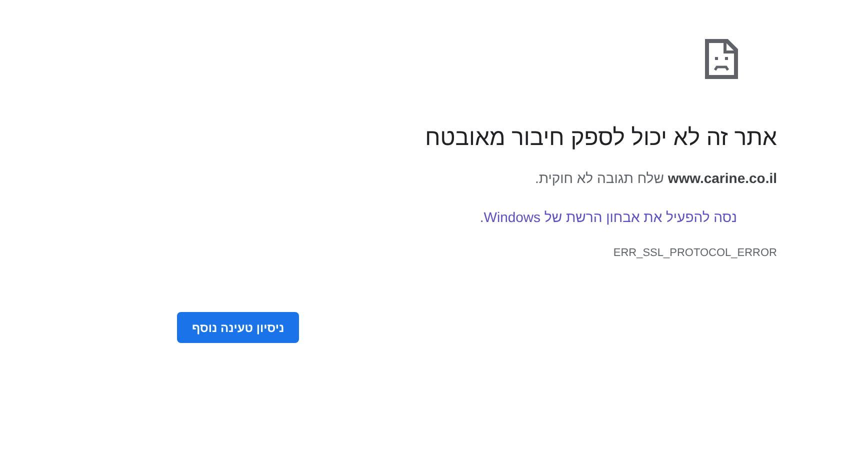  Describe the element at coordinates (608, 217) in the screenshot. I see `network-diagnostics-link: נסה להפעיל את אבחון הרשת של Windows.` at that location.